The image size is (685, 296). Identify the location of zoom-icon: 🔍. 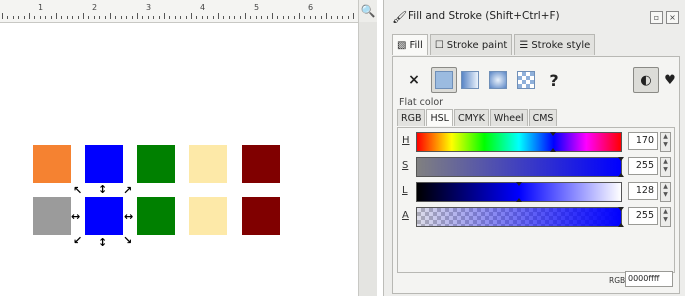
(367, 11).